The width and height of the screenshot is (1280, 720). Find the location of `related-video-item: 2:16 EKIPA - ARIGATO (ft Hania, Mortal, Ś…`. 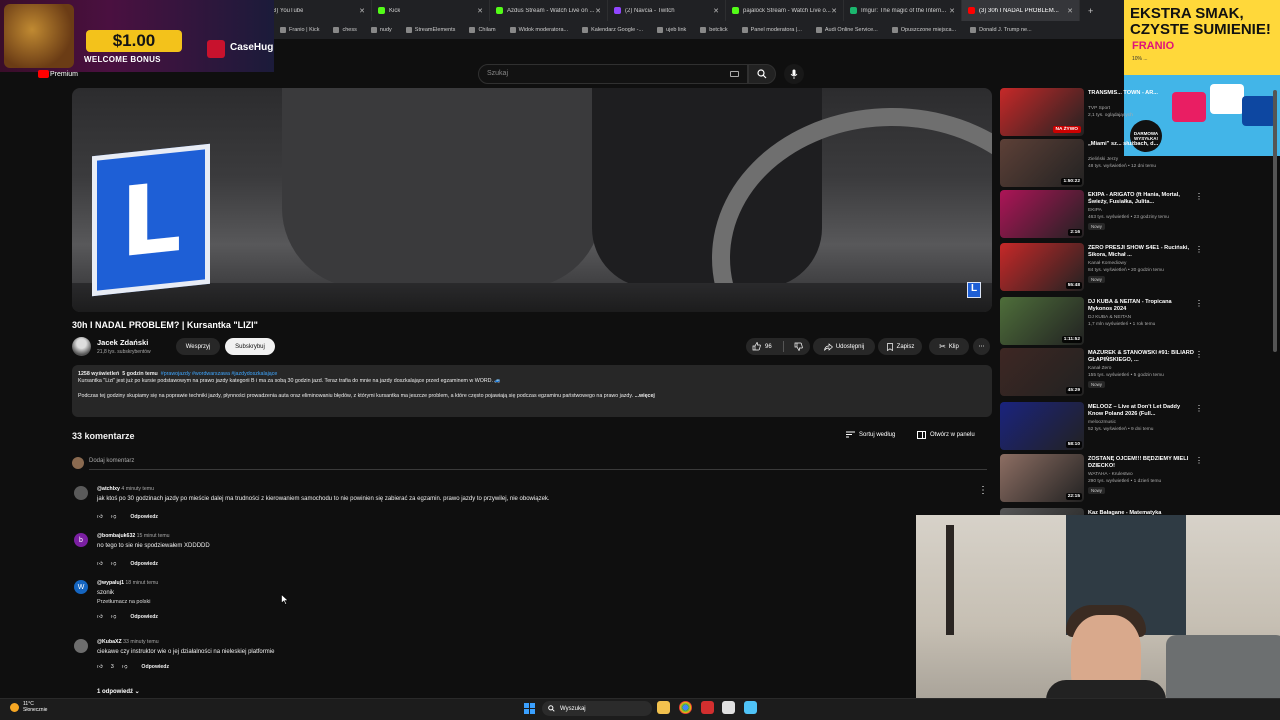

related-video-item: 2:16 EKIPA - ARIGATO (ft Hania, Mortal, Ś… is located at coordinates (1101, 215).